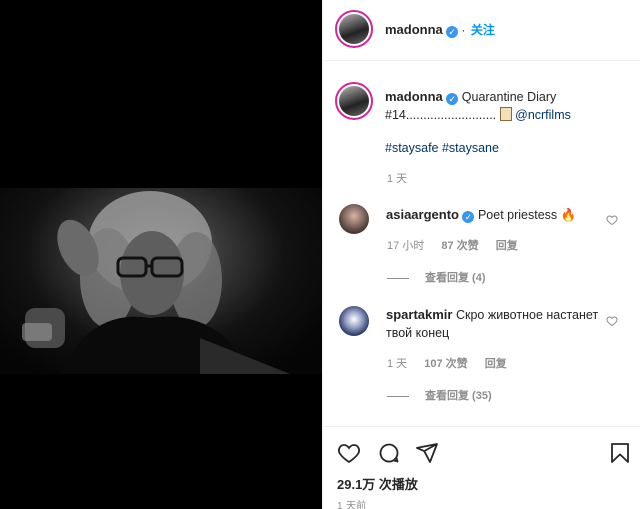 Image resolution: width=640 pixels, height=509 pixels. Describe the element at coordinates (422, 214) in the screenshot. I see `comment-username: asiaargento` at that location.